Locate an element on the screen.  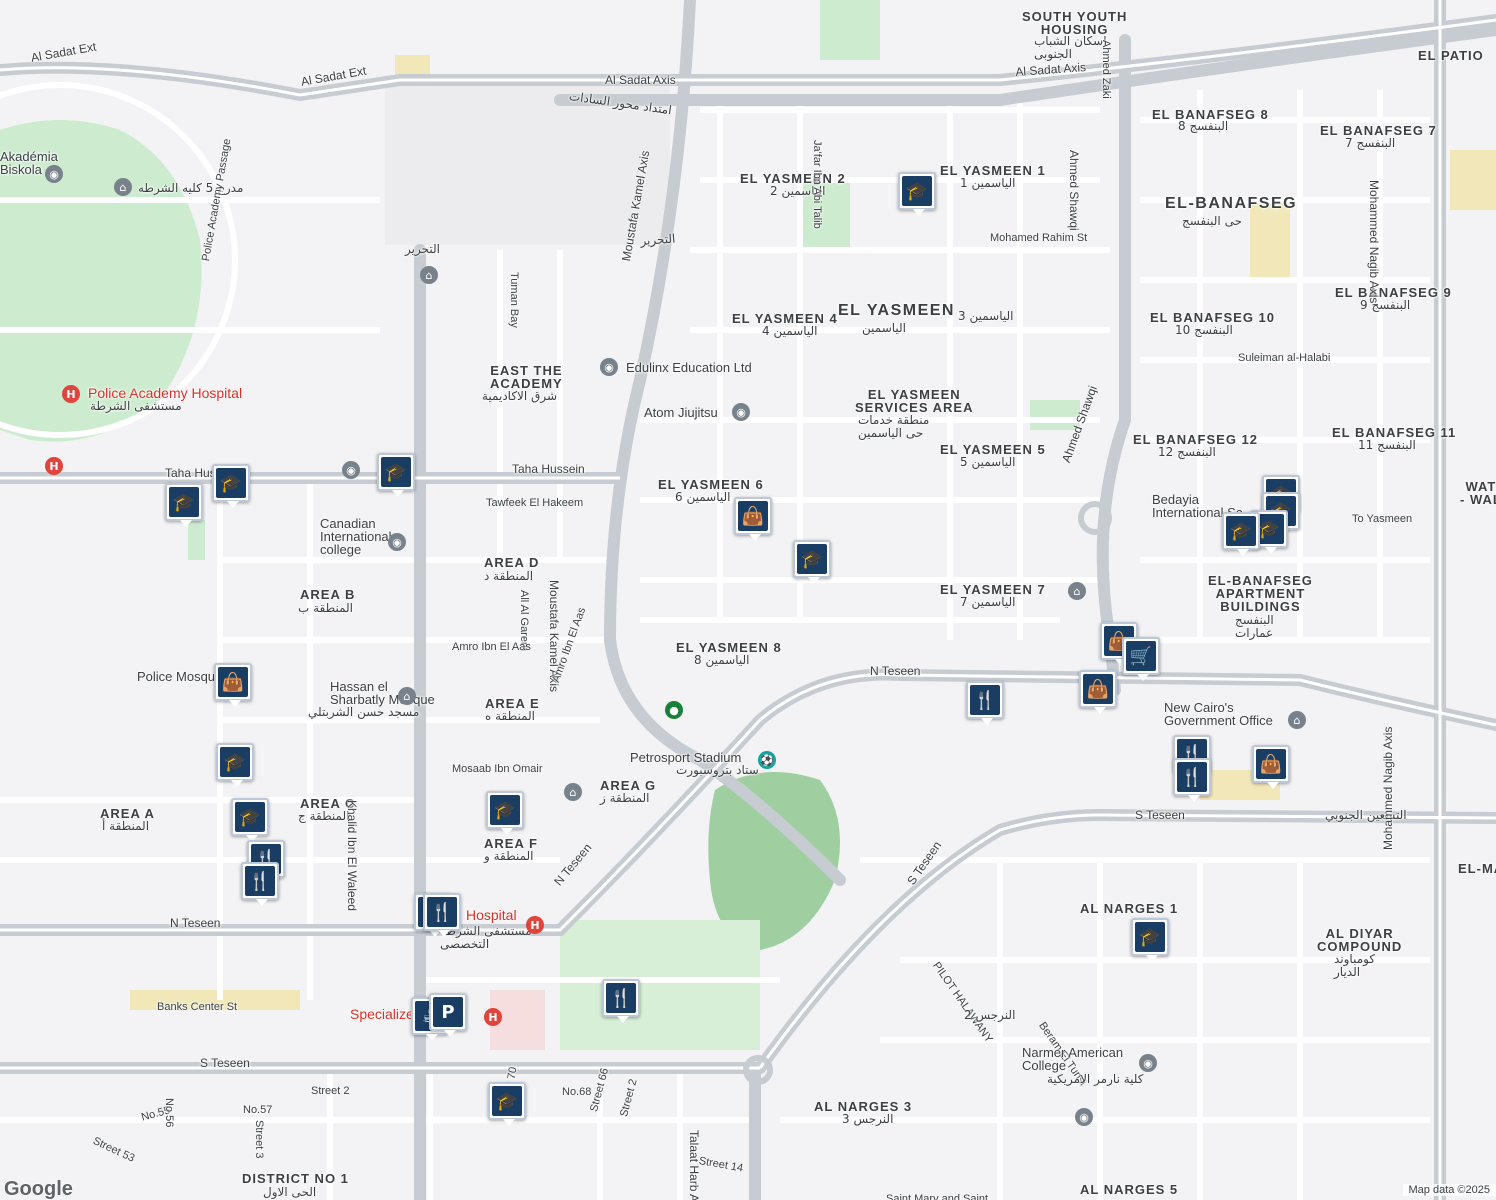
map-pin-shop-gov: 👜 is located at coordinates (1271, 767).